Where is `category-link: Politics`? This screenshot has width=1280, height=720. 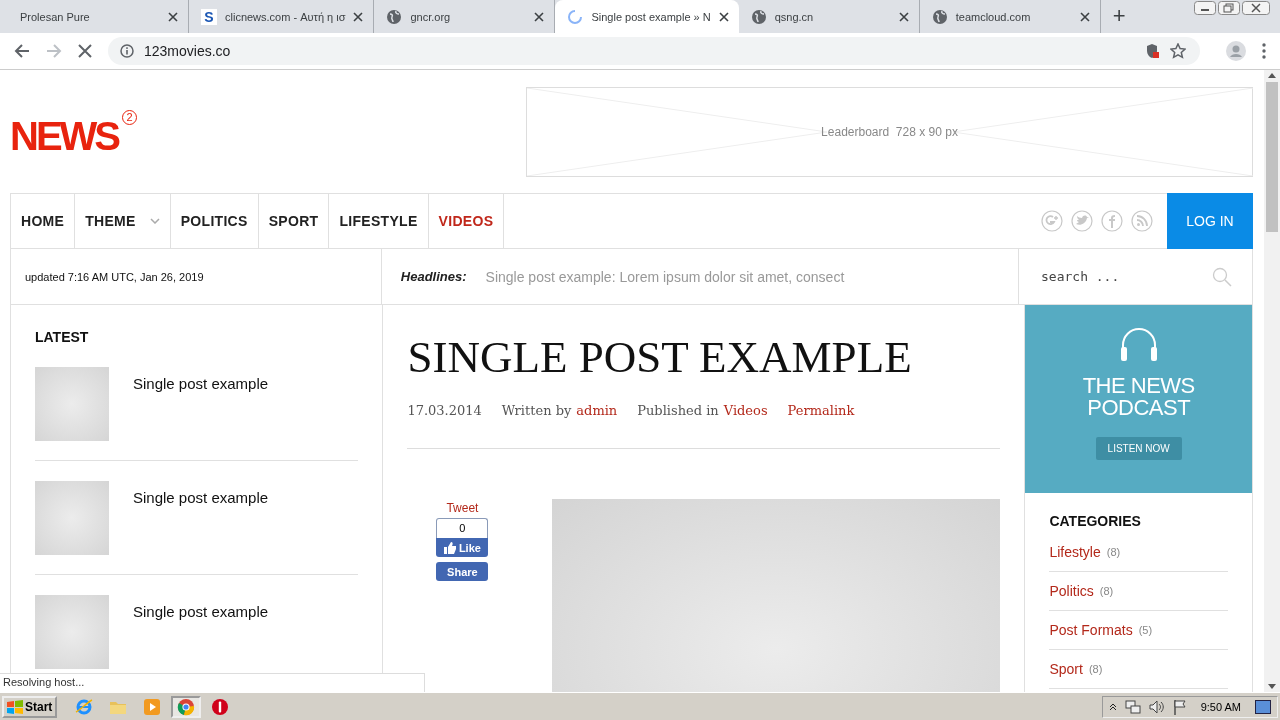 category-link: Politics is located at coordinates (1071, 591).